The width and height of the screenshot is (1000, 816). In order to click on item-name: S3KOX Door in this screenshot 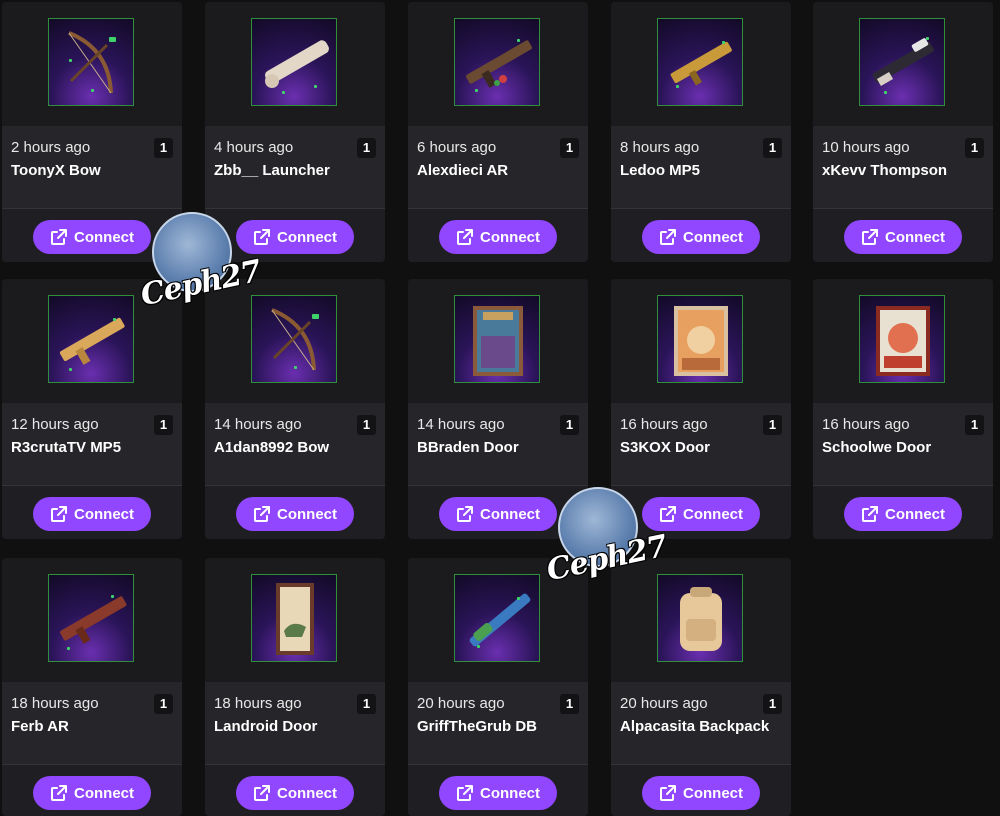, I will do `click(665, 447)`.